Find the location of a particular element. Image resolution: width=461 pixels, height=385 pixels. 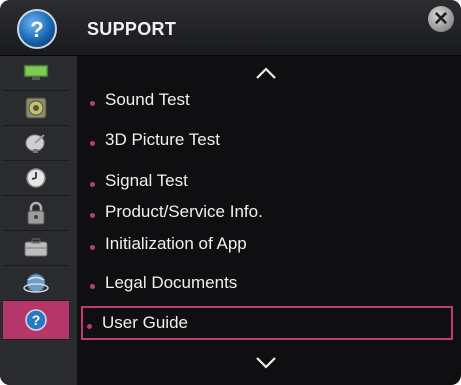

sidebar-item-channel is located at coordinates (36, 143).